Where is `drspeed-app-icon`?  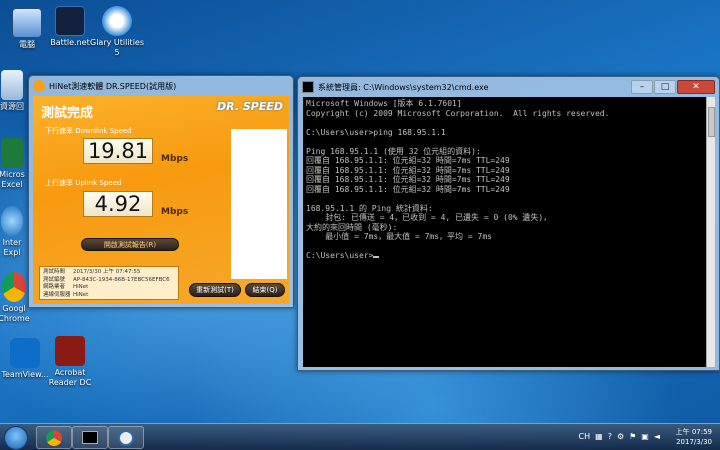 drspeed-app-icon is located at coordinates (39, 86).